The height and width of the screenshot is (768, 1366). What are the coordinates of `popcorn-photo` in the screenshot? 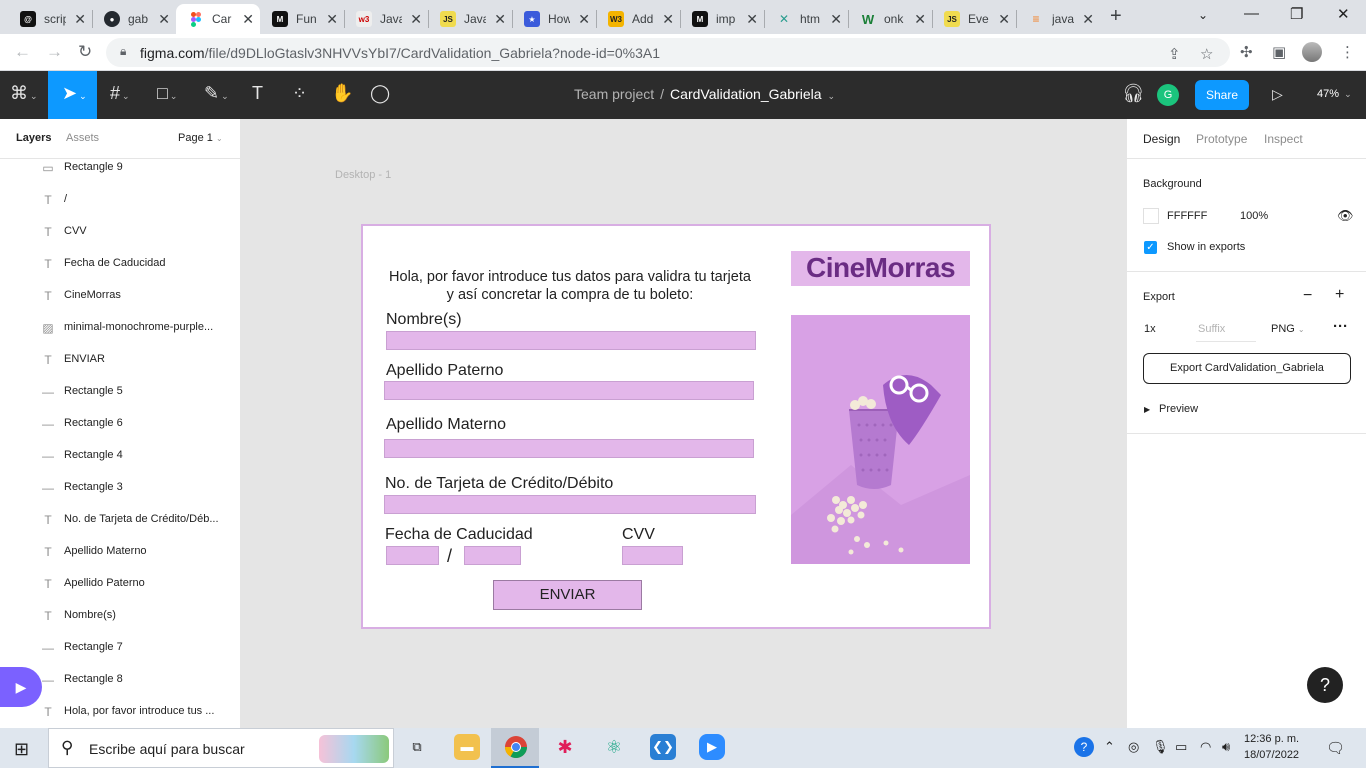 It's located at (880, 439).